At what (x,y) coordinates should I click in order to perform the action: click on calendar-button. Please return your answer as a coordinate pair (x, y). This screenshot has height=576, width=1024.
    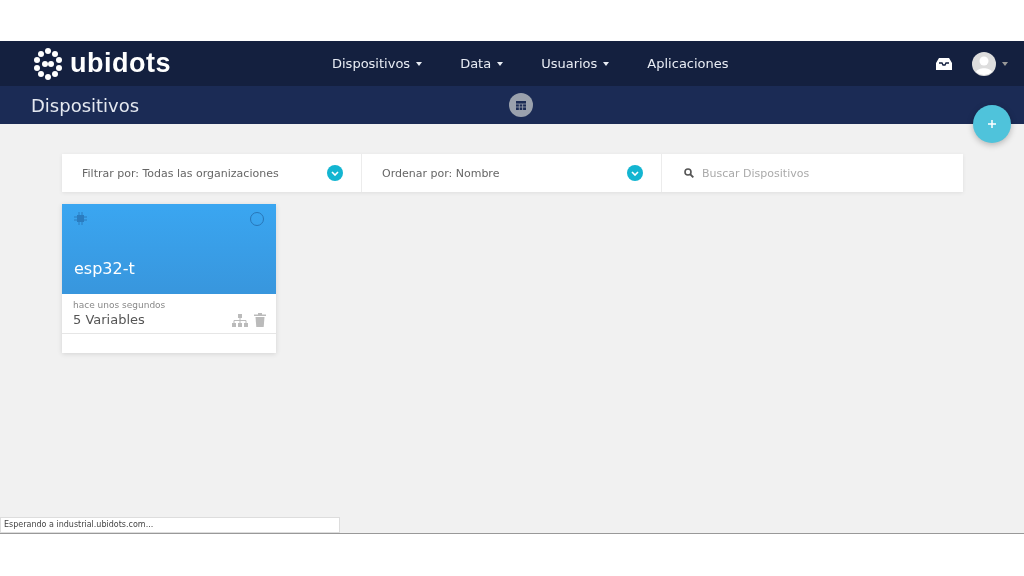
    Looking at the image, I should click on (521, 105).